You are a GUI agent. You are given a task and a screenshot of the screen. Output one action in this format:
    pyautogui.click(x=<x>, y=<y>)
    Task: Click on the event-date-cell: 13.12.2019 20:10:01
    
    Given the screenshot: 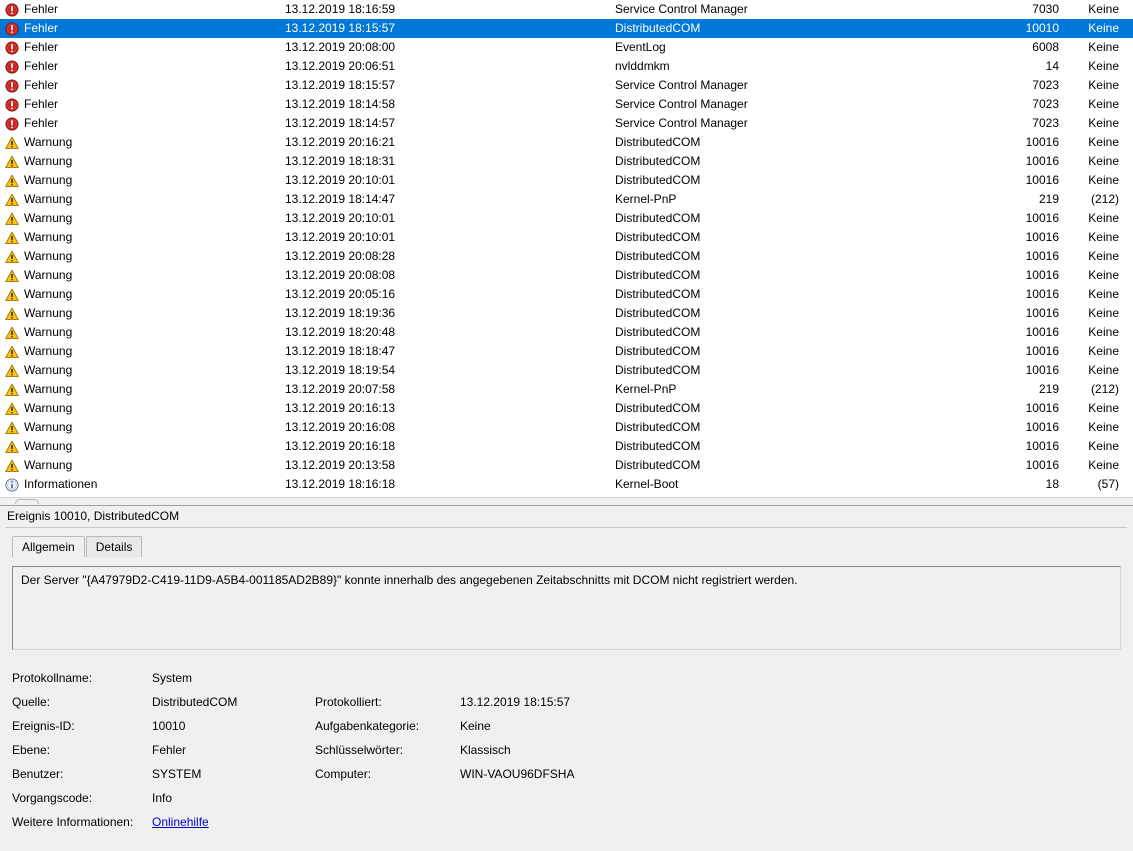 What is the action you would take?
    pyautogui.click(x=340, y=180)
    